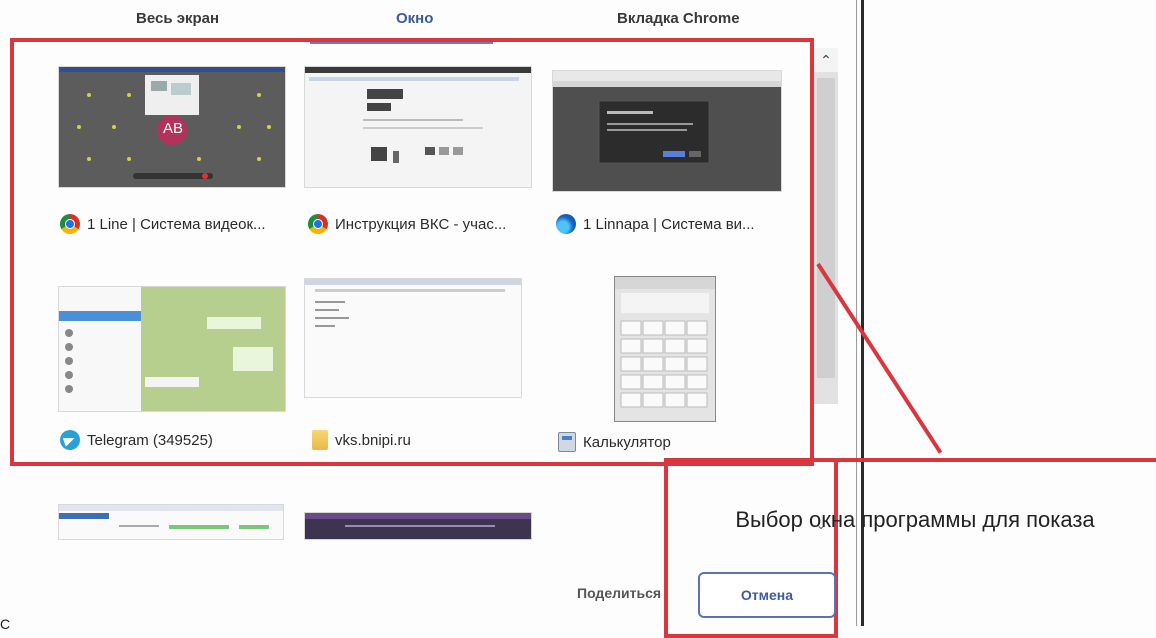  What do you see at coordinates (5, 624) in the screenshot?
I see `page-text-fragment: С` at bounding box center [5, 624].